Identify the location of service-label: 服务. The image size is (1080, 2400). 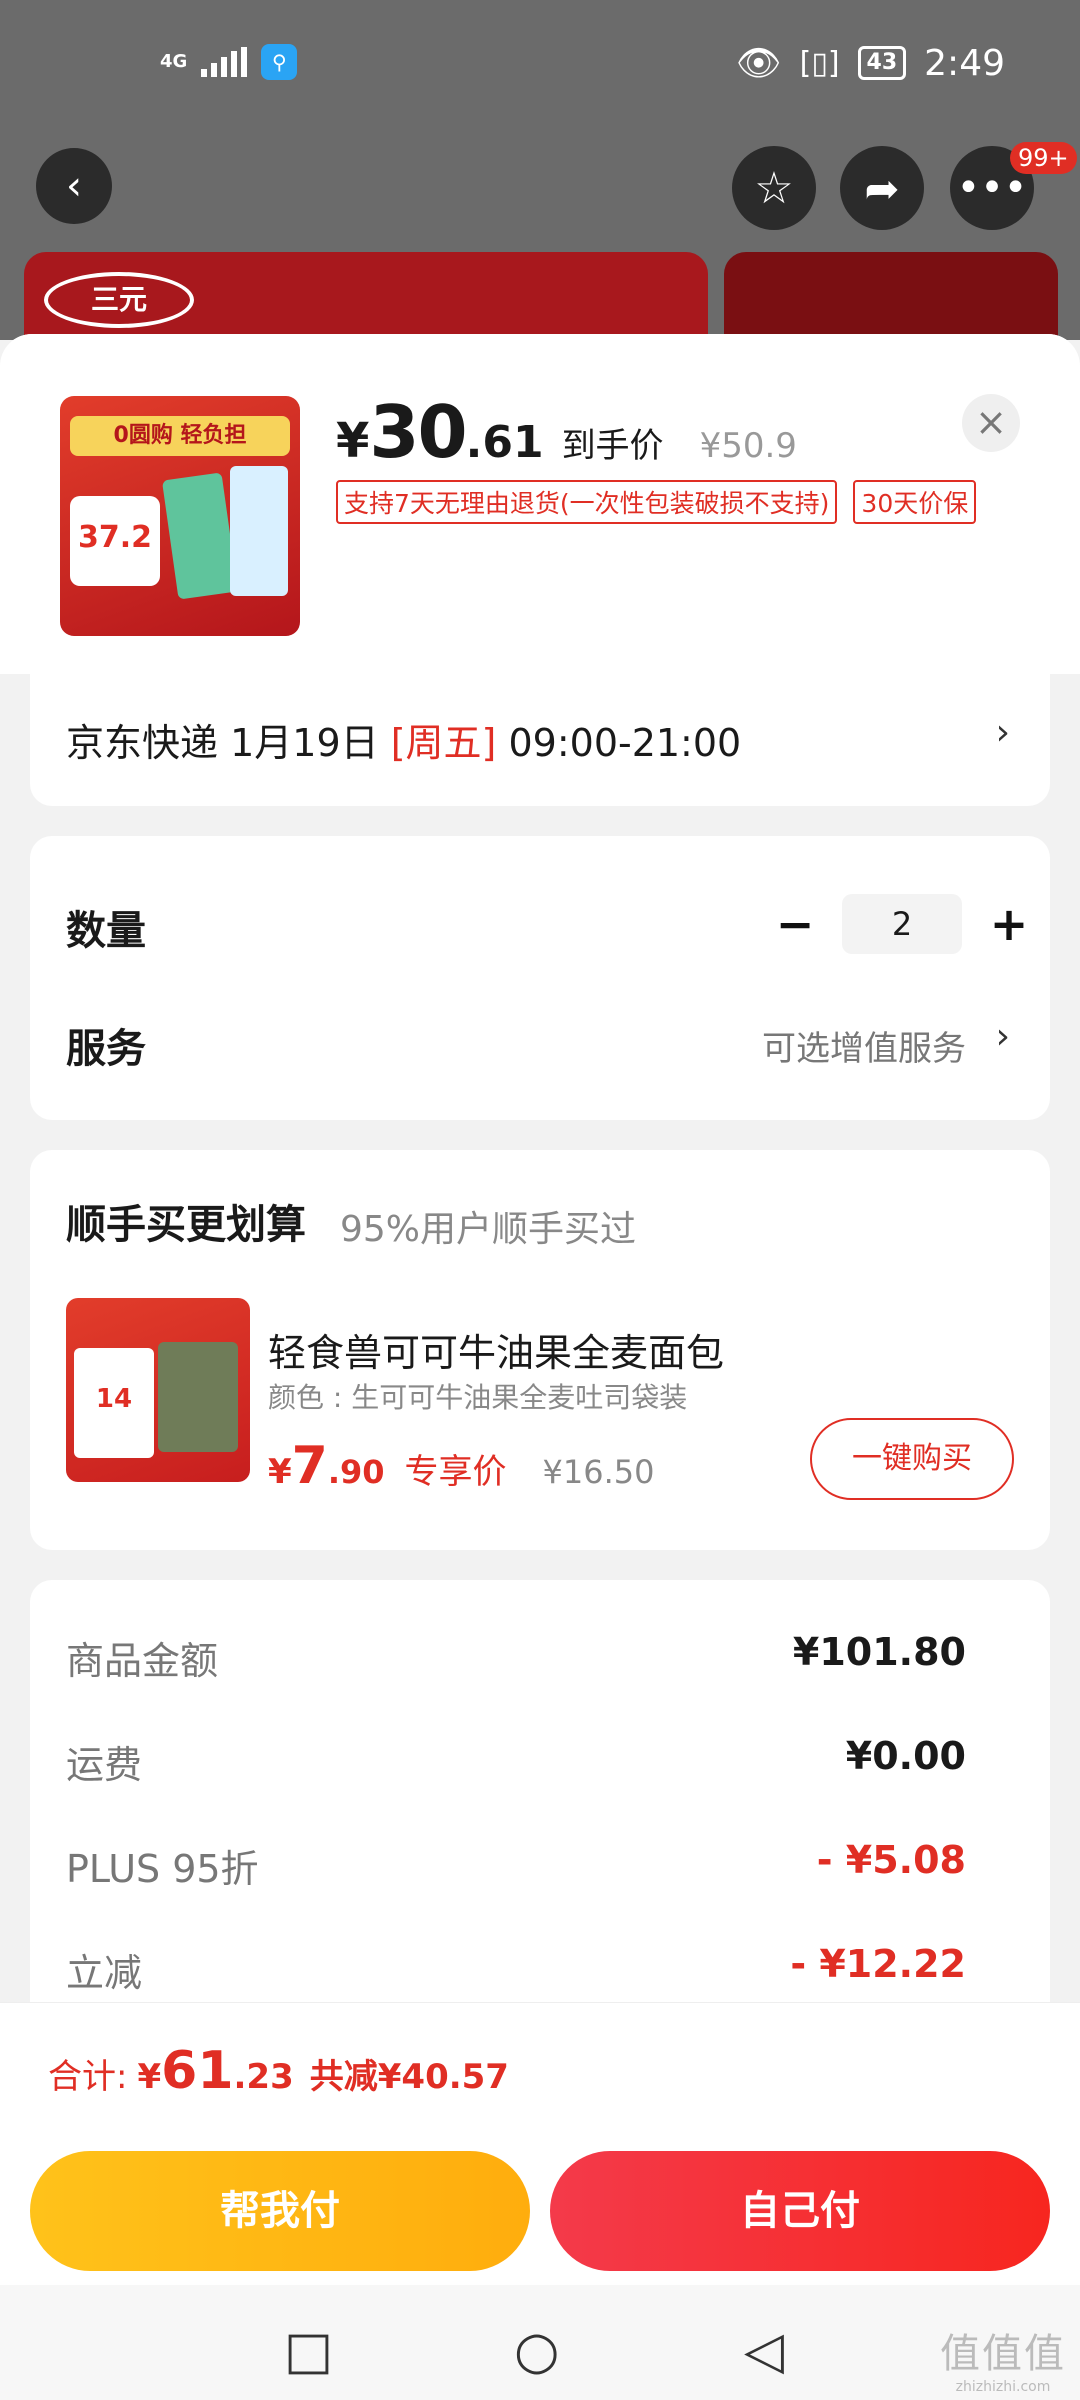
(106, 1049).